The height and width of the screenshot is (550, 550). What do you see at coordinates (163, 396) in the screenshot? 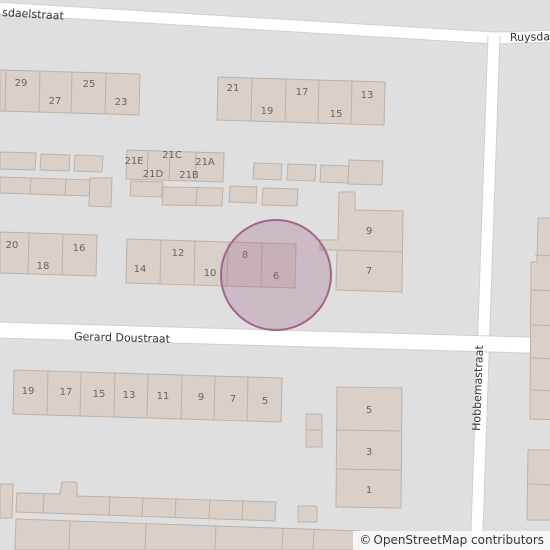
I see `house-number: 11` at bounding box center [163, 396].